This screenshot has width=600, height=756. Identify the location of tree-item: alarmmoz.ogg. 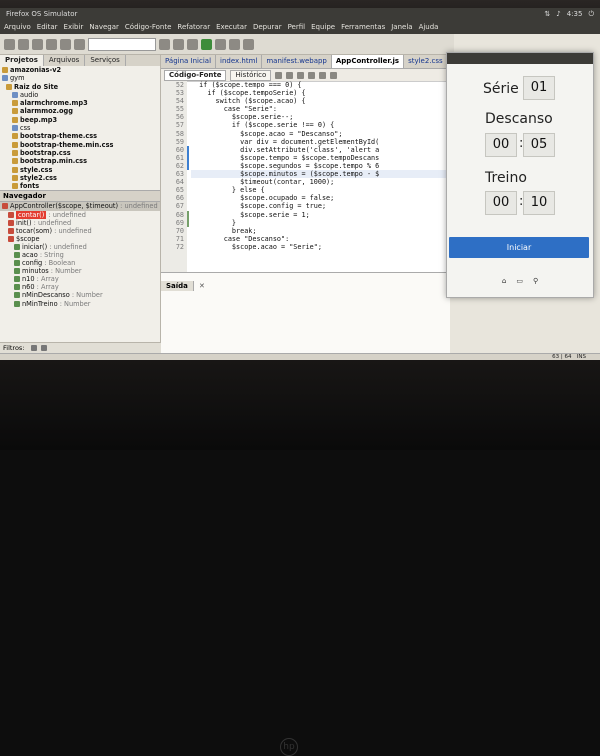
(80, 111).